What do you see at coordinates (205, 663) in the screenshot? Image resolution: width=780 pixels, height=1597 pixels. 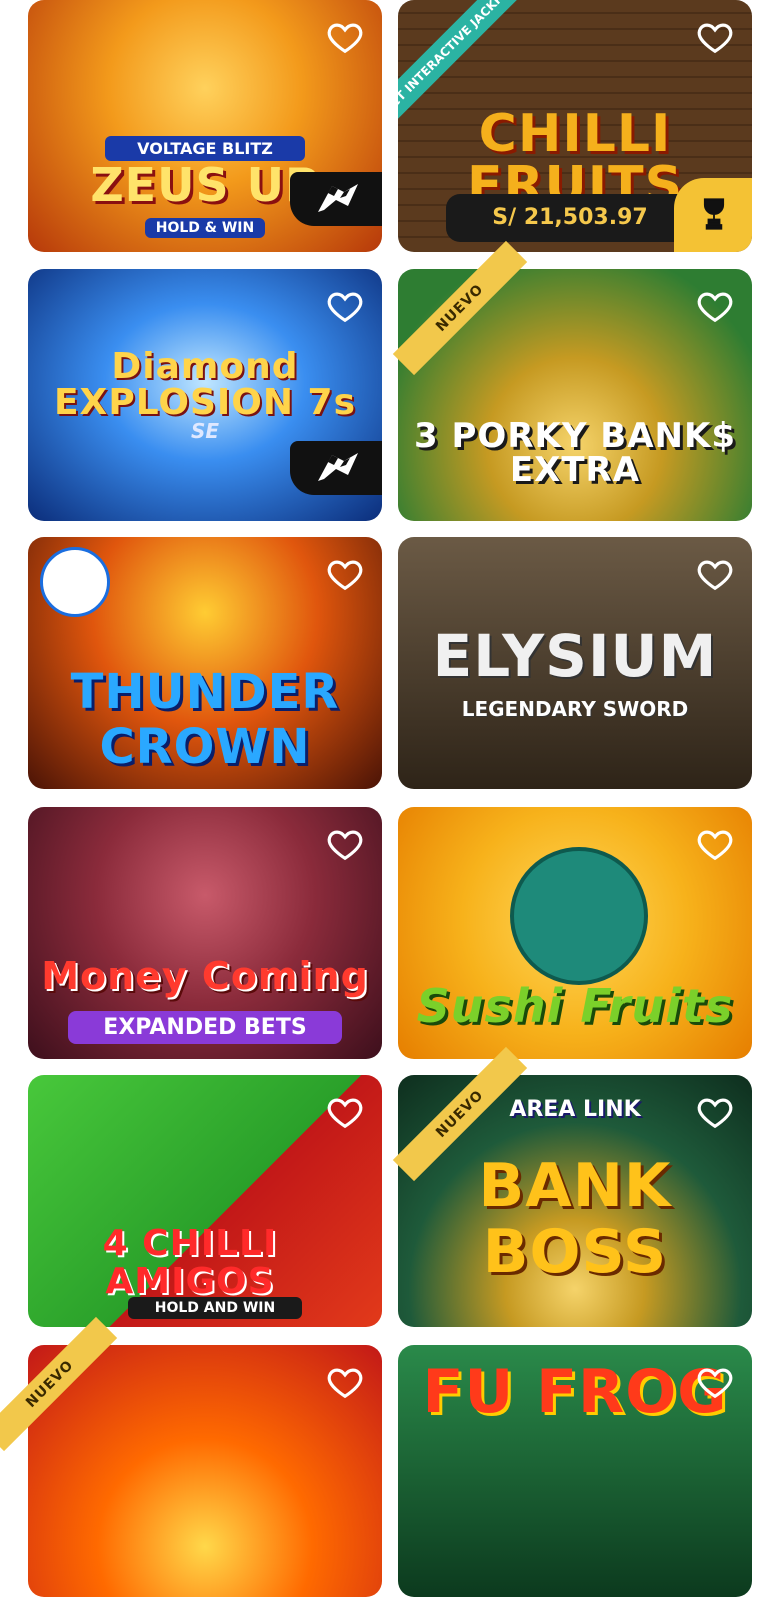 I see `game-card-thunder-crown: THUNDER CROWN` at bounding box center [205, 663].